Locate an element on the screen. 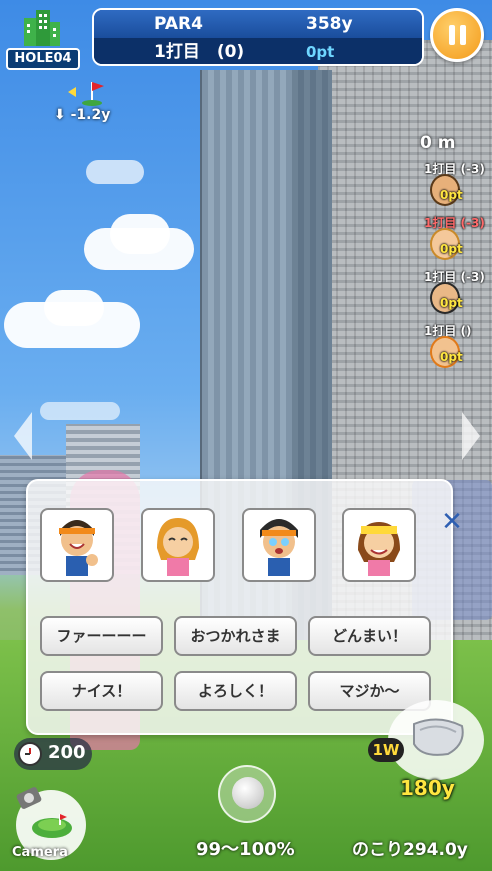 Image resolution: width=492 pixels, height=871 pixels. club-name: 1W is located at coordinates (386, 750).